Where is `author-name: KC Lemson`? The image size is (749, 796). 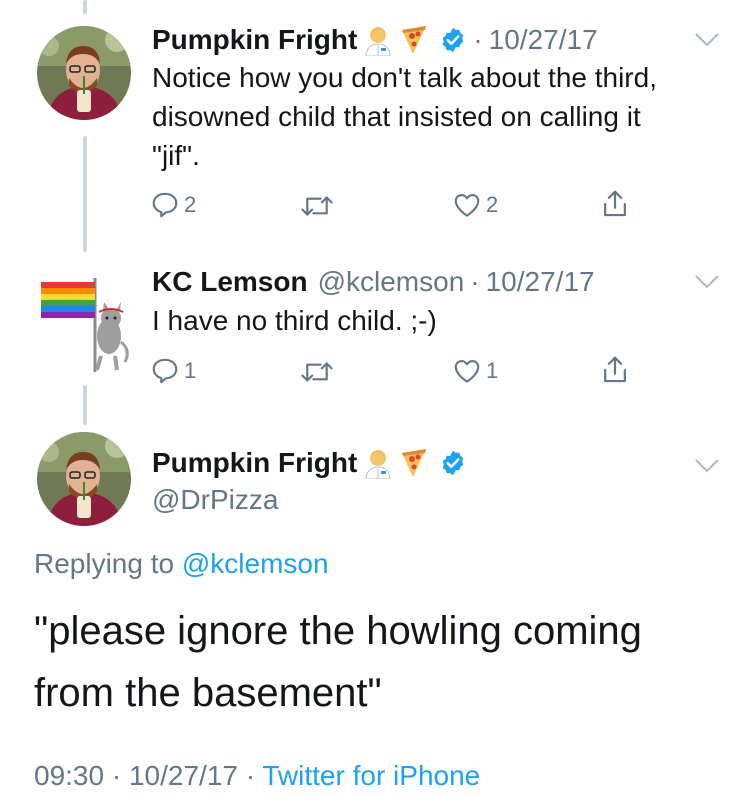 author-name: KC Lemson is located at coordinates (230, 282).